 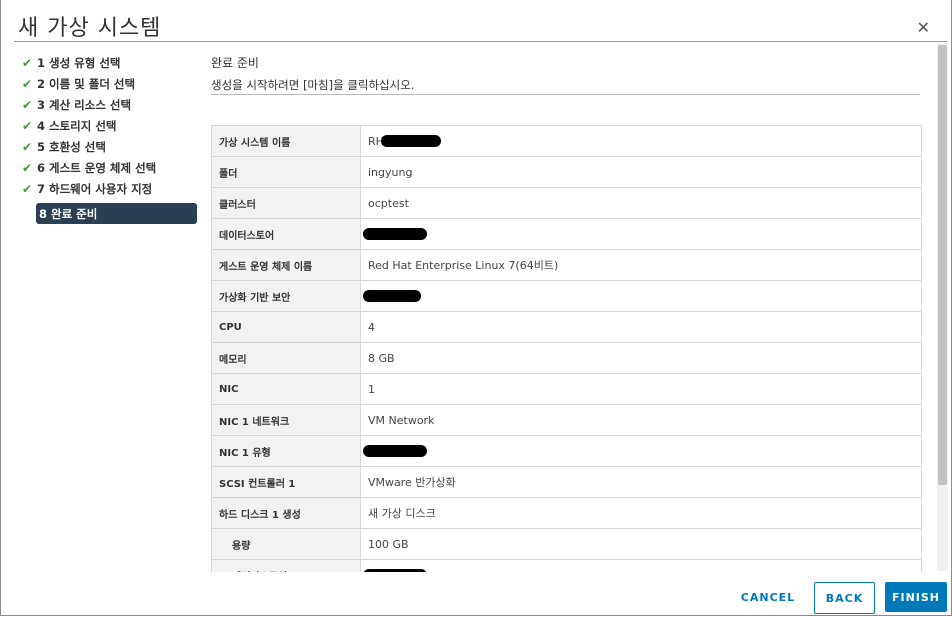 I want to click on title-divider, so click(x=480, y=41).